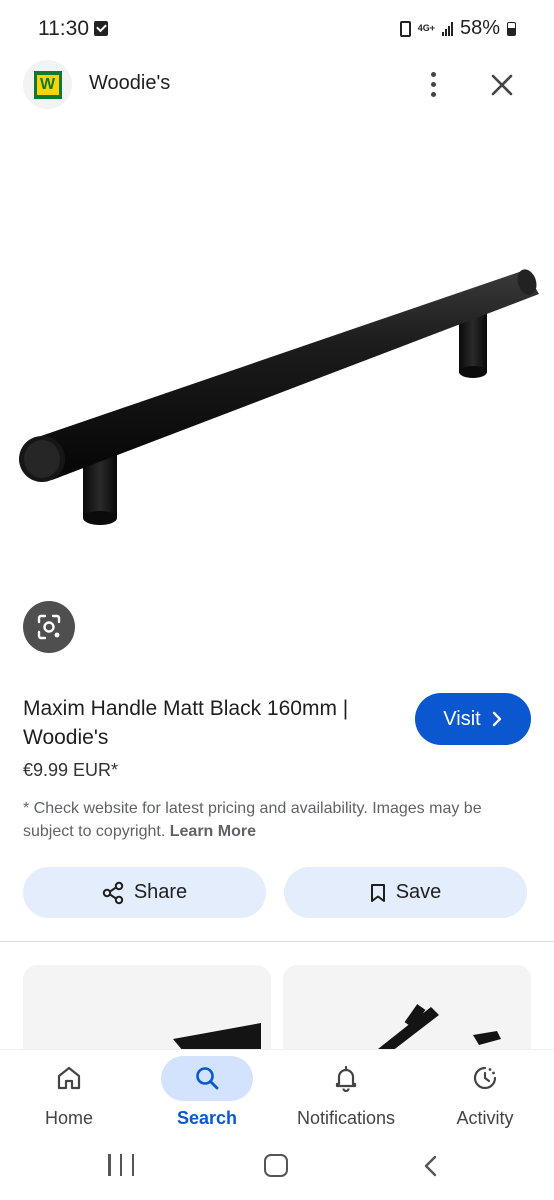  What do you see at coordinates (113, 892) in the screenshot?
I see `share-icon` at bounding box center [113, 892].